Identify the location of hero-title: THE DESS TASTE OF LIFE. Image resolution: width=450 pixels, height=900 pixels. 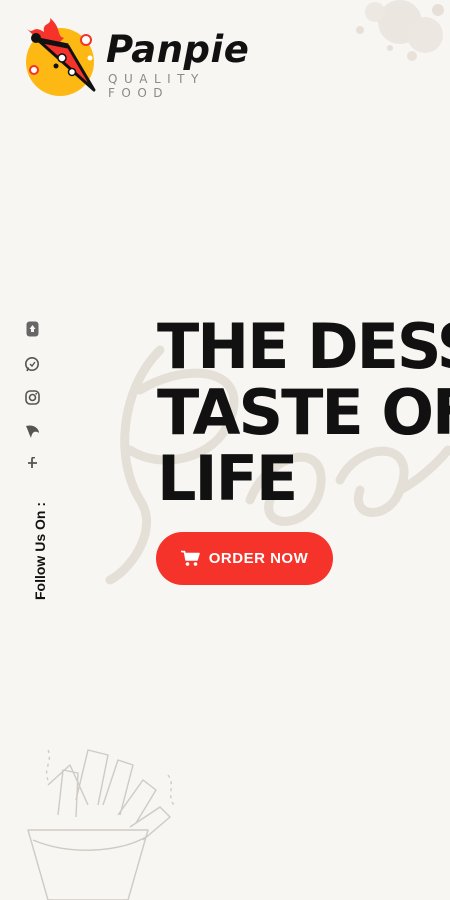
(303, 413).